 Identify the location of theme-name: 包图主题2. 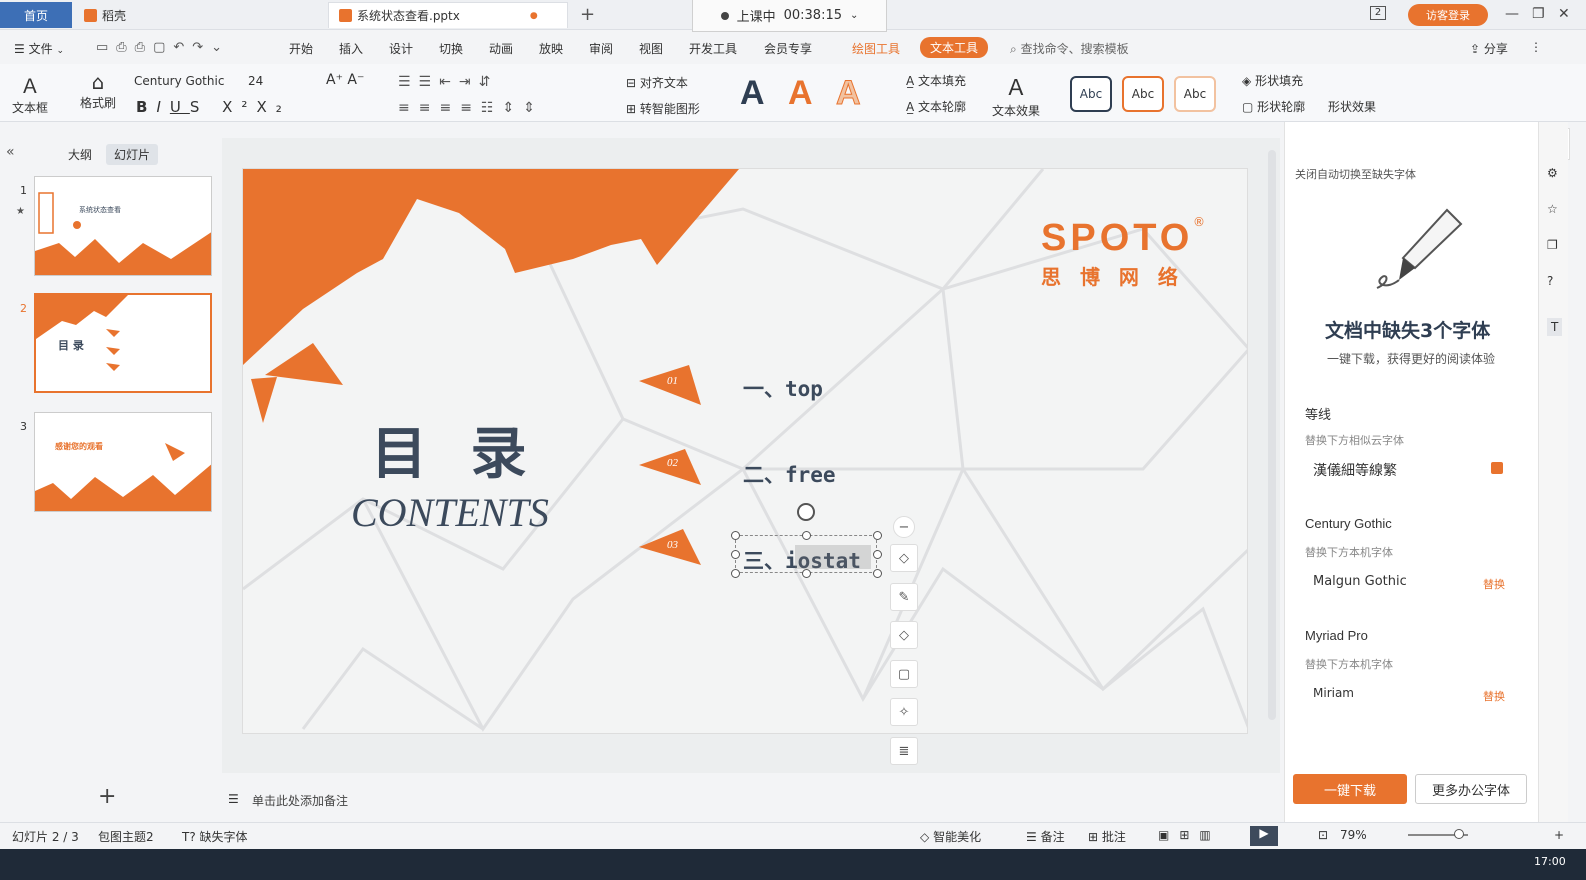
(126, 836).